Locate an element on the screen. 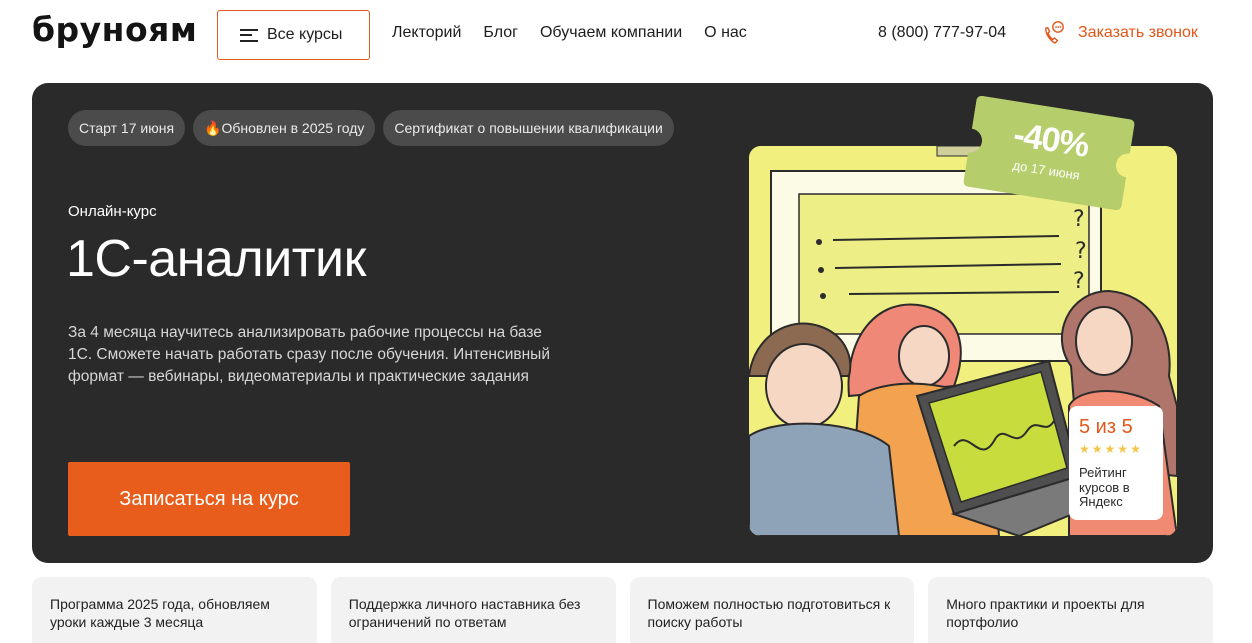 This screenshot has width=1252, height=643. burger-icon is located at coordinates (249, 35).